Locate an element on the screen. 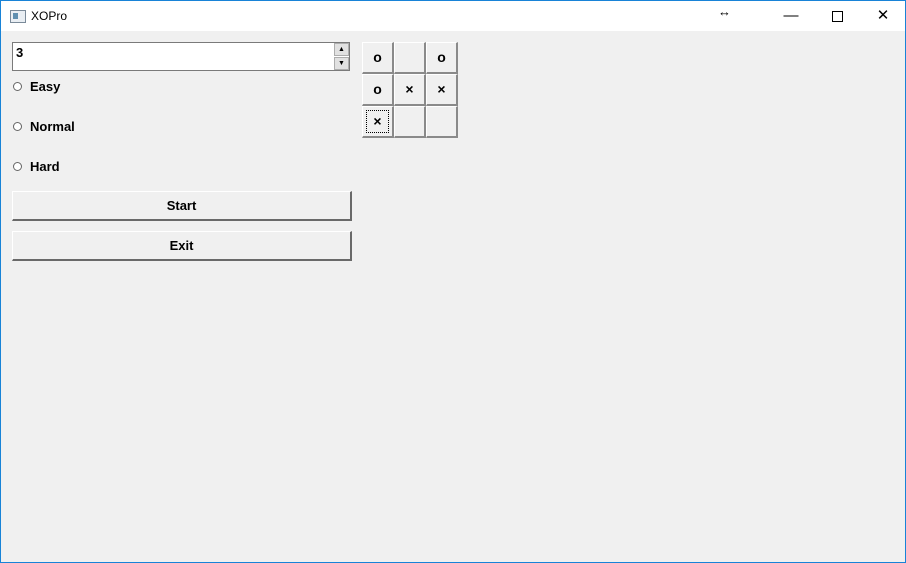 The image size is (906, 563). board-cell-3: o is located at coordinates (378, 90).